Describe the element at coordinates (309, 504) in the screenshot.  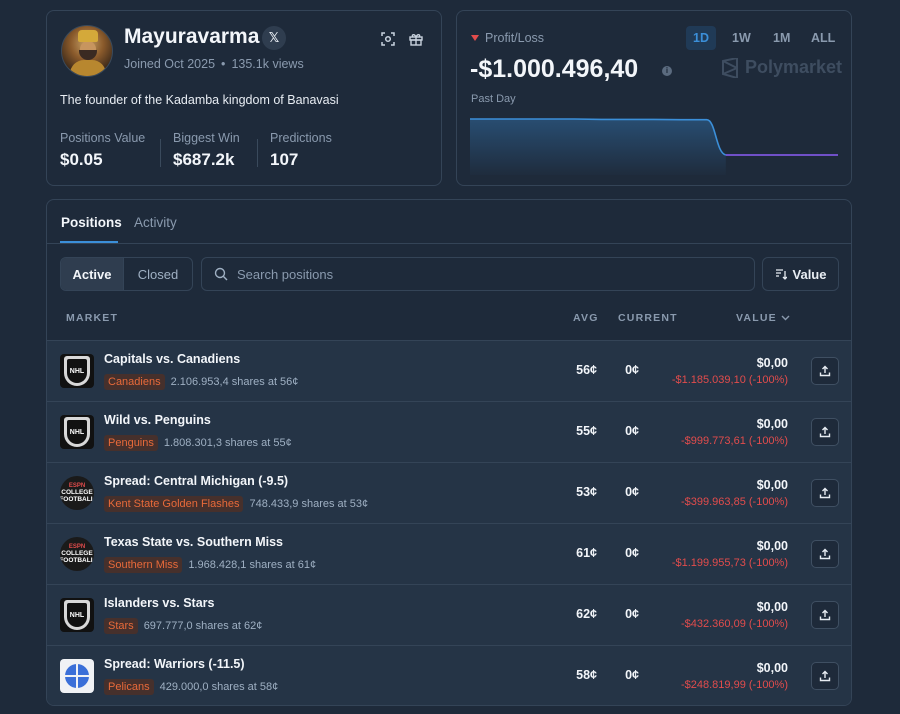
I see `shares-text: 748.433,9 shares at 53¢` at that location.